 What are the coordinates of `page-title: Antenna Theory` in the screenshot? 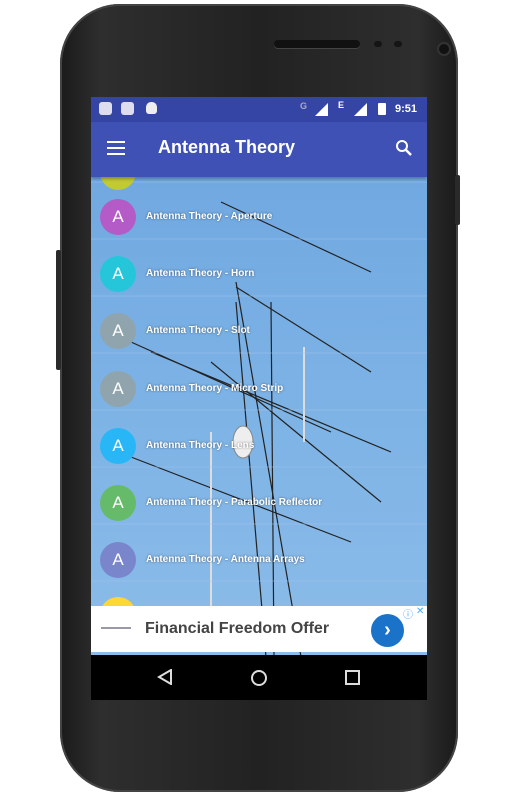 It's located at (227, 147).